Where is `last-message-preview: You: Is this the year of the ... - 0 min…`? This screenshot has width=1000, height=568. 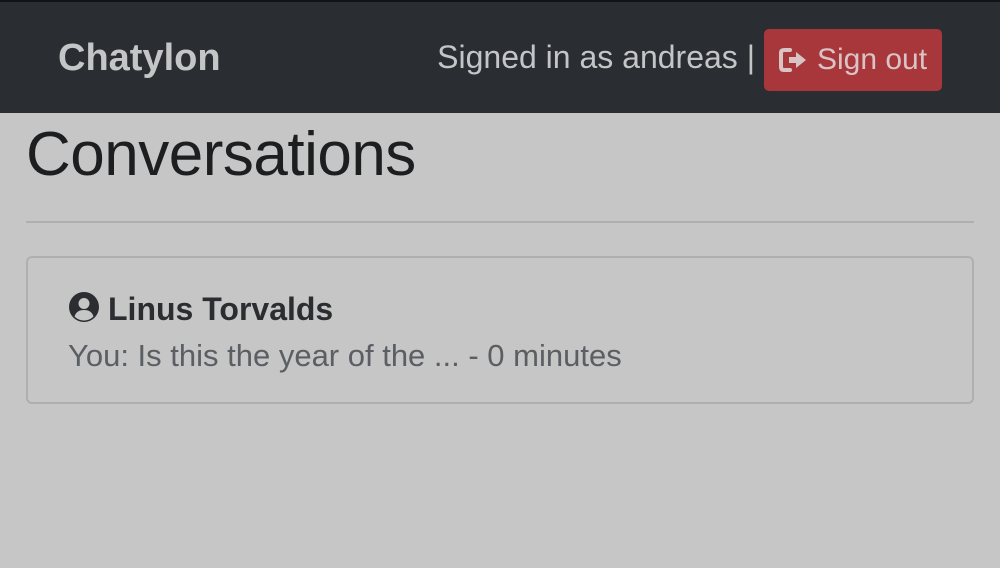
last-message-preview: You: Is this the year of the ... - 0 min… is located at coordinates (345, 355).